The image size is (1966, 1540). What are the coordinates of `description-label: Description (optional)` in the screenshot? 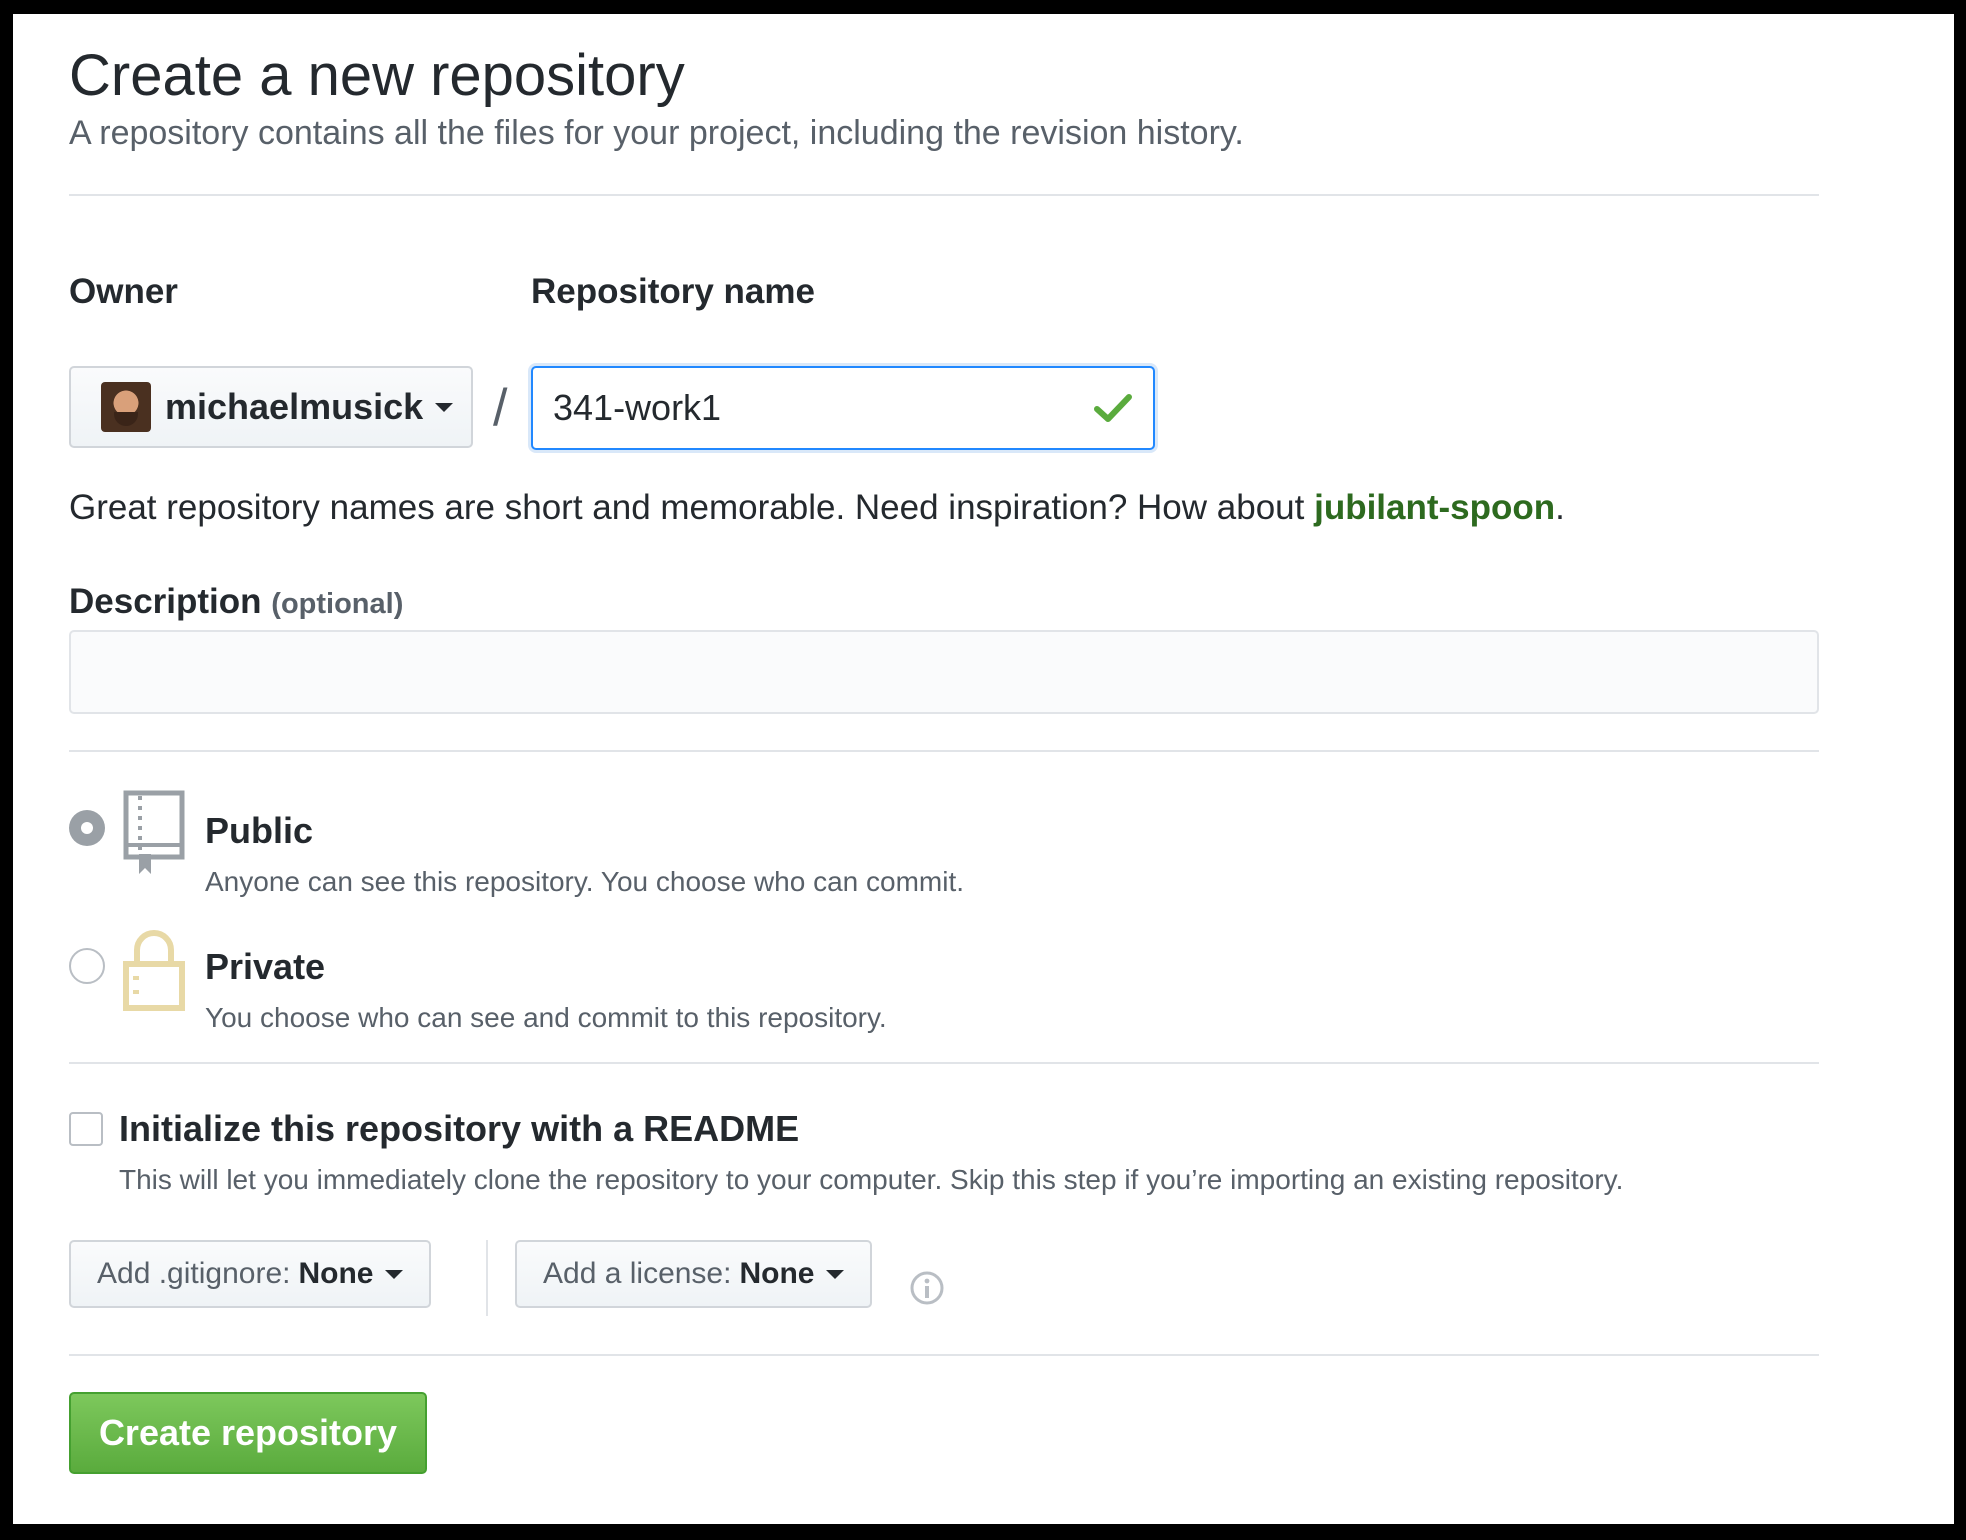 It's located at (236, 602).